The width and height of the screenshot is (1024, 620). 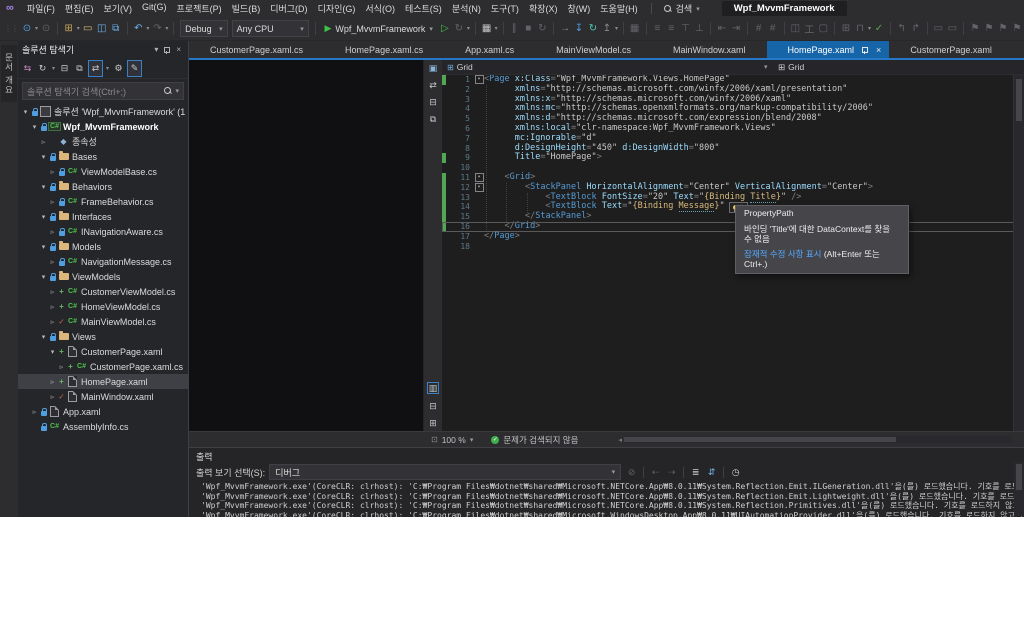 What do you see at coordinates (246, 8) in the screenshot?
I see `menu-item-빌드: 빌드(B)` at bounding box center [246, 8].